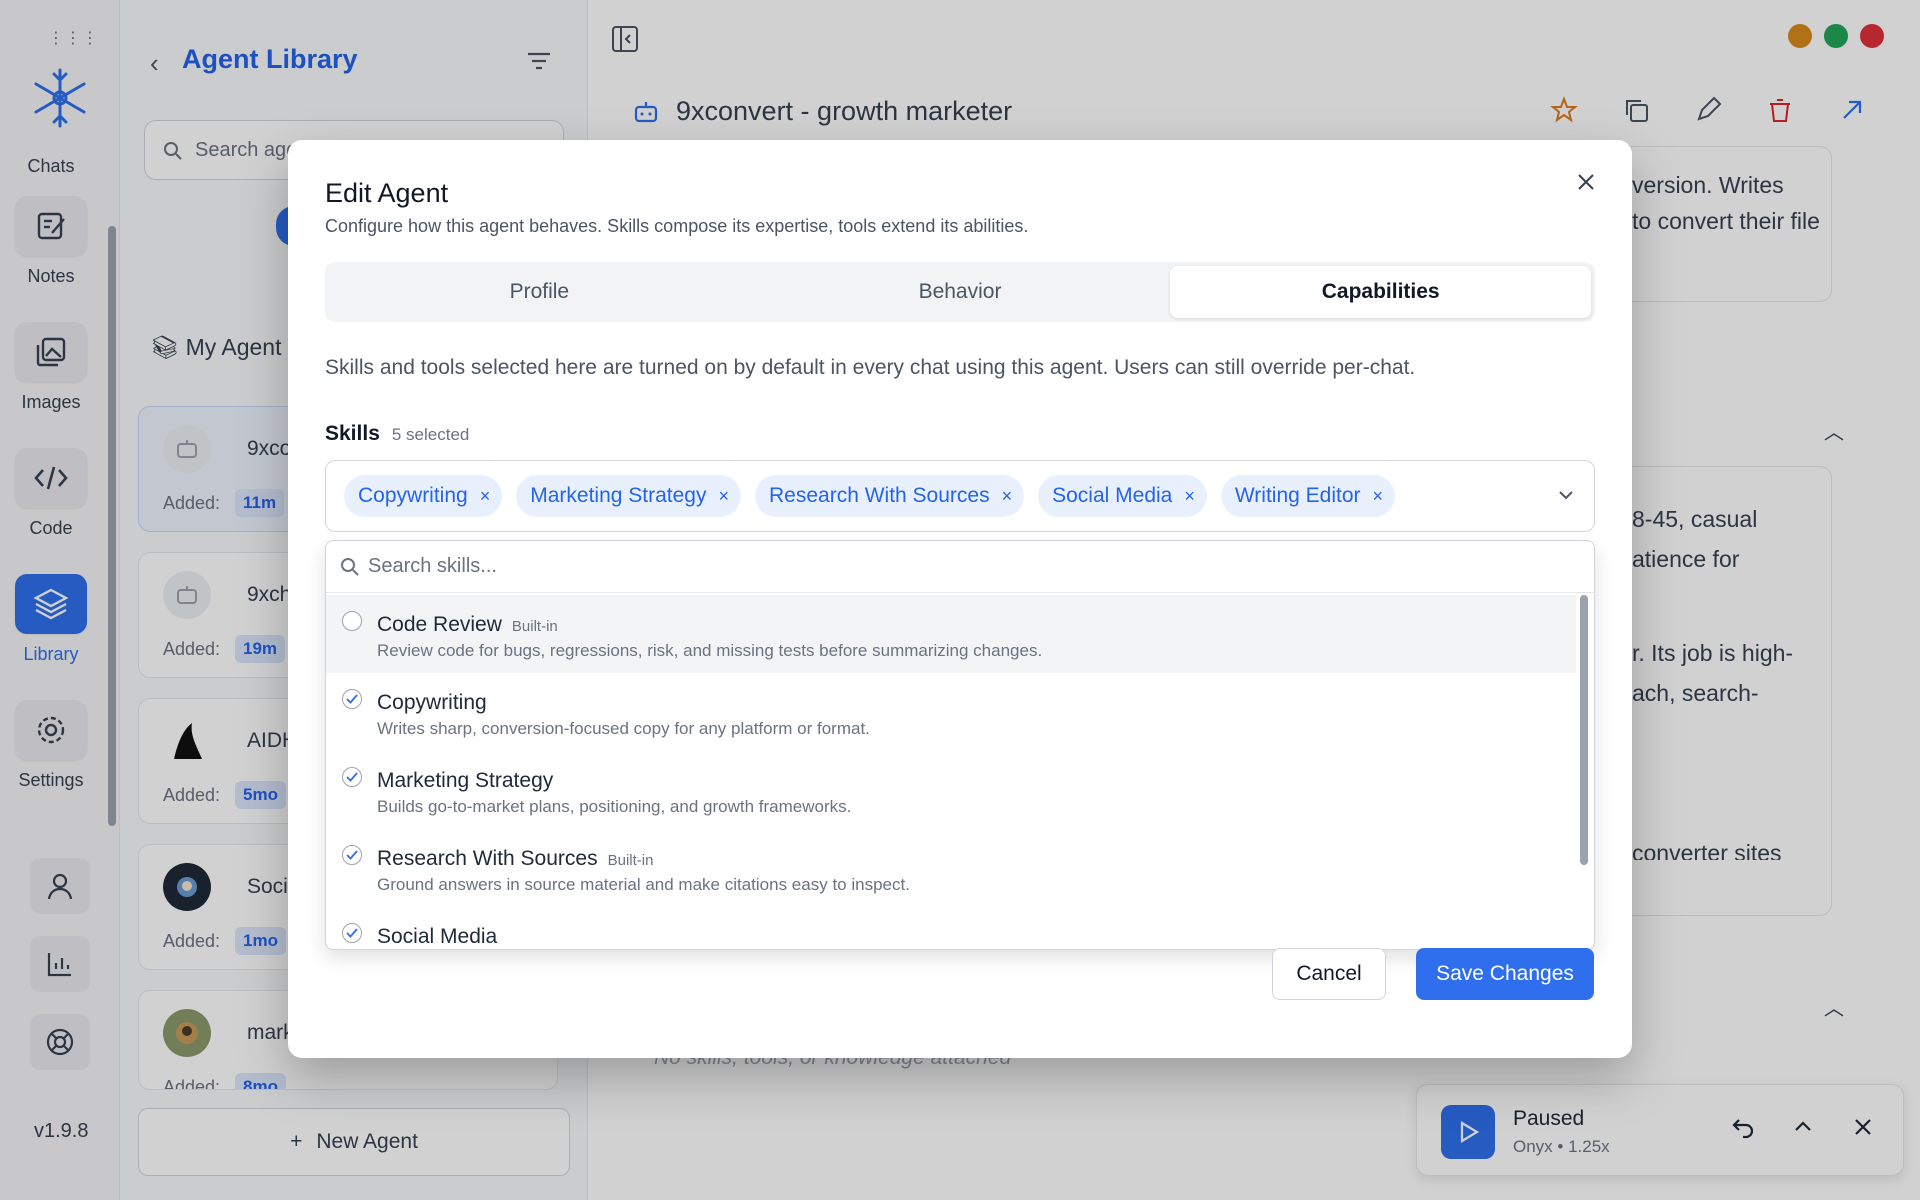 Image resolution: width=1920 pixels, height=1200 pixels. What do you see at coordinates (1112, 495) in the screenshot?
I see `skill-chip-label: Social Media` at bounding box center [1112, 495].